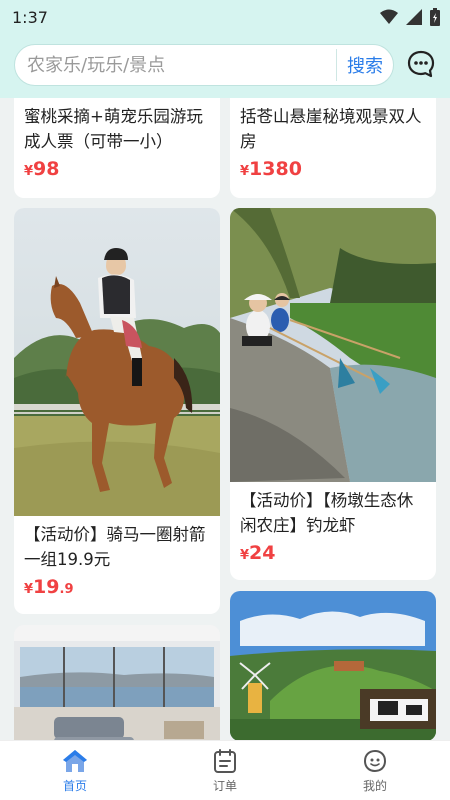 The width and height of the screenshot is (450, 800). I want to click on tab-label: 我的, so click(374, 785).